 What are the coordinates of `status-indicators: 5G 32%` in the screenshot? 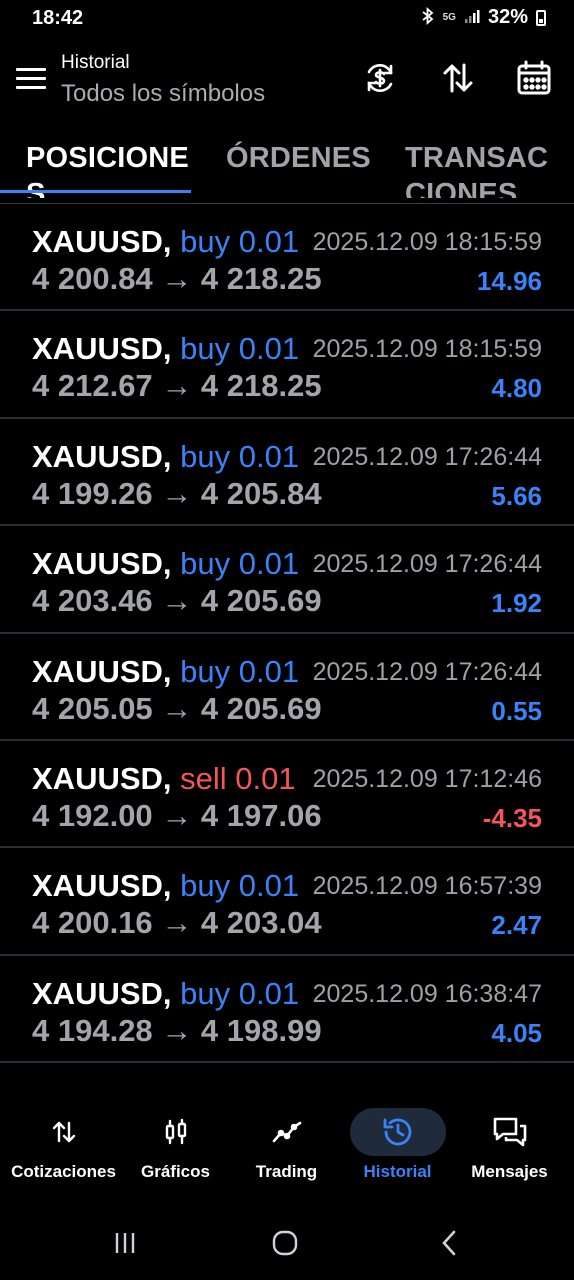 It's located at (483, 17).